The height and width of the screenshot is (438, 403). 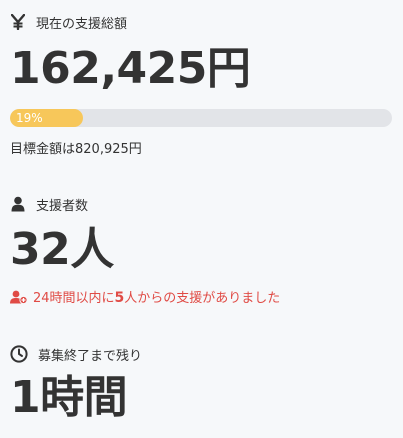 What do you see at coordinates (62, 249) in the screenshot?
I see `supporters-count: 32人` at bounding box center [62, 249].